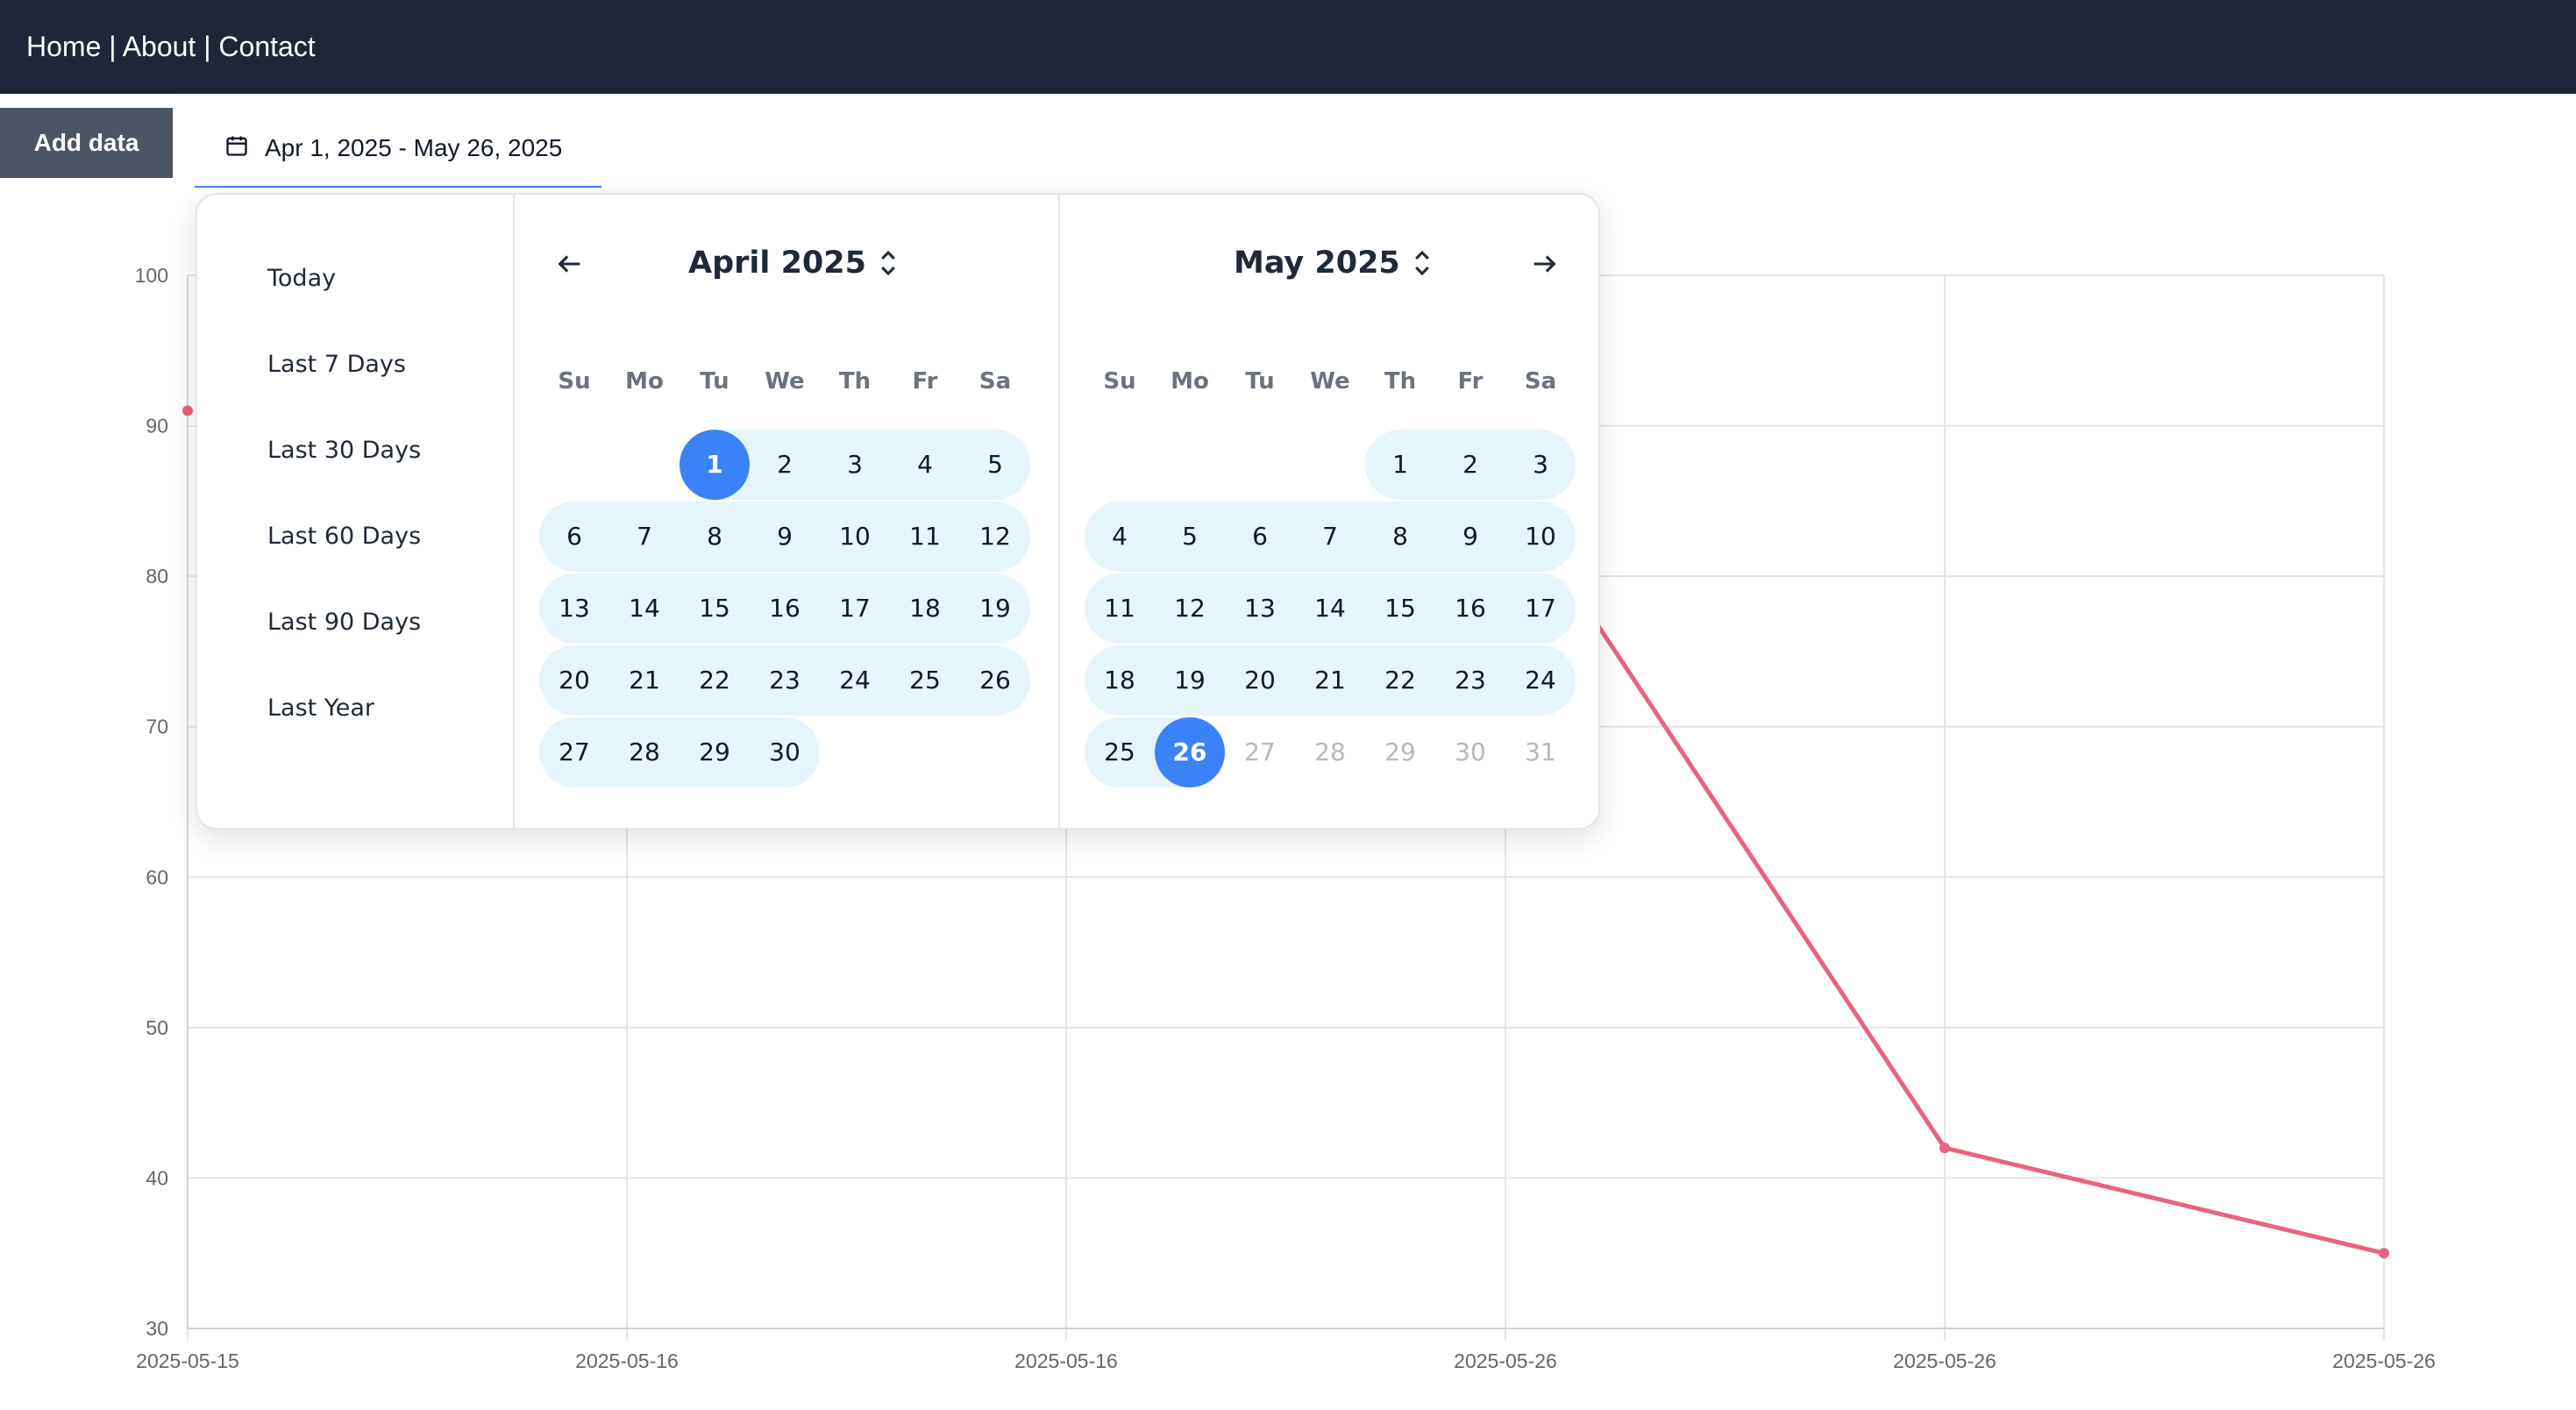  Describe the element at coordinates (157, 427) in the screenshot. I see `y-tick-label: 90` at that location.